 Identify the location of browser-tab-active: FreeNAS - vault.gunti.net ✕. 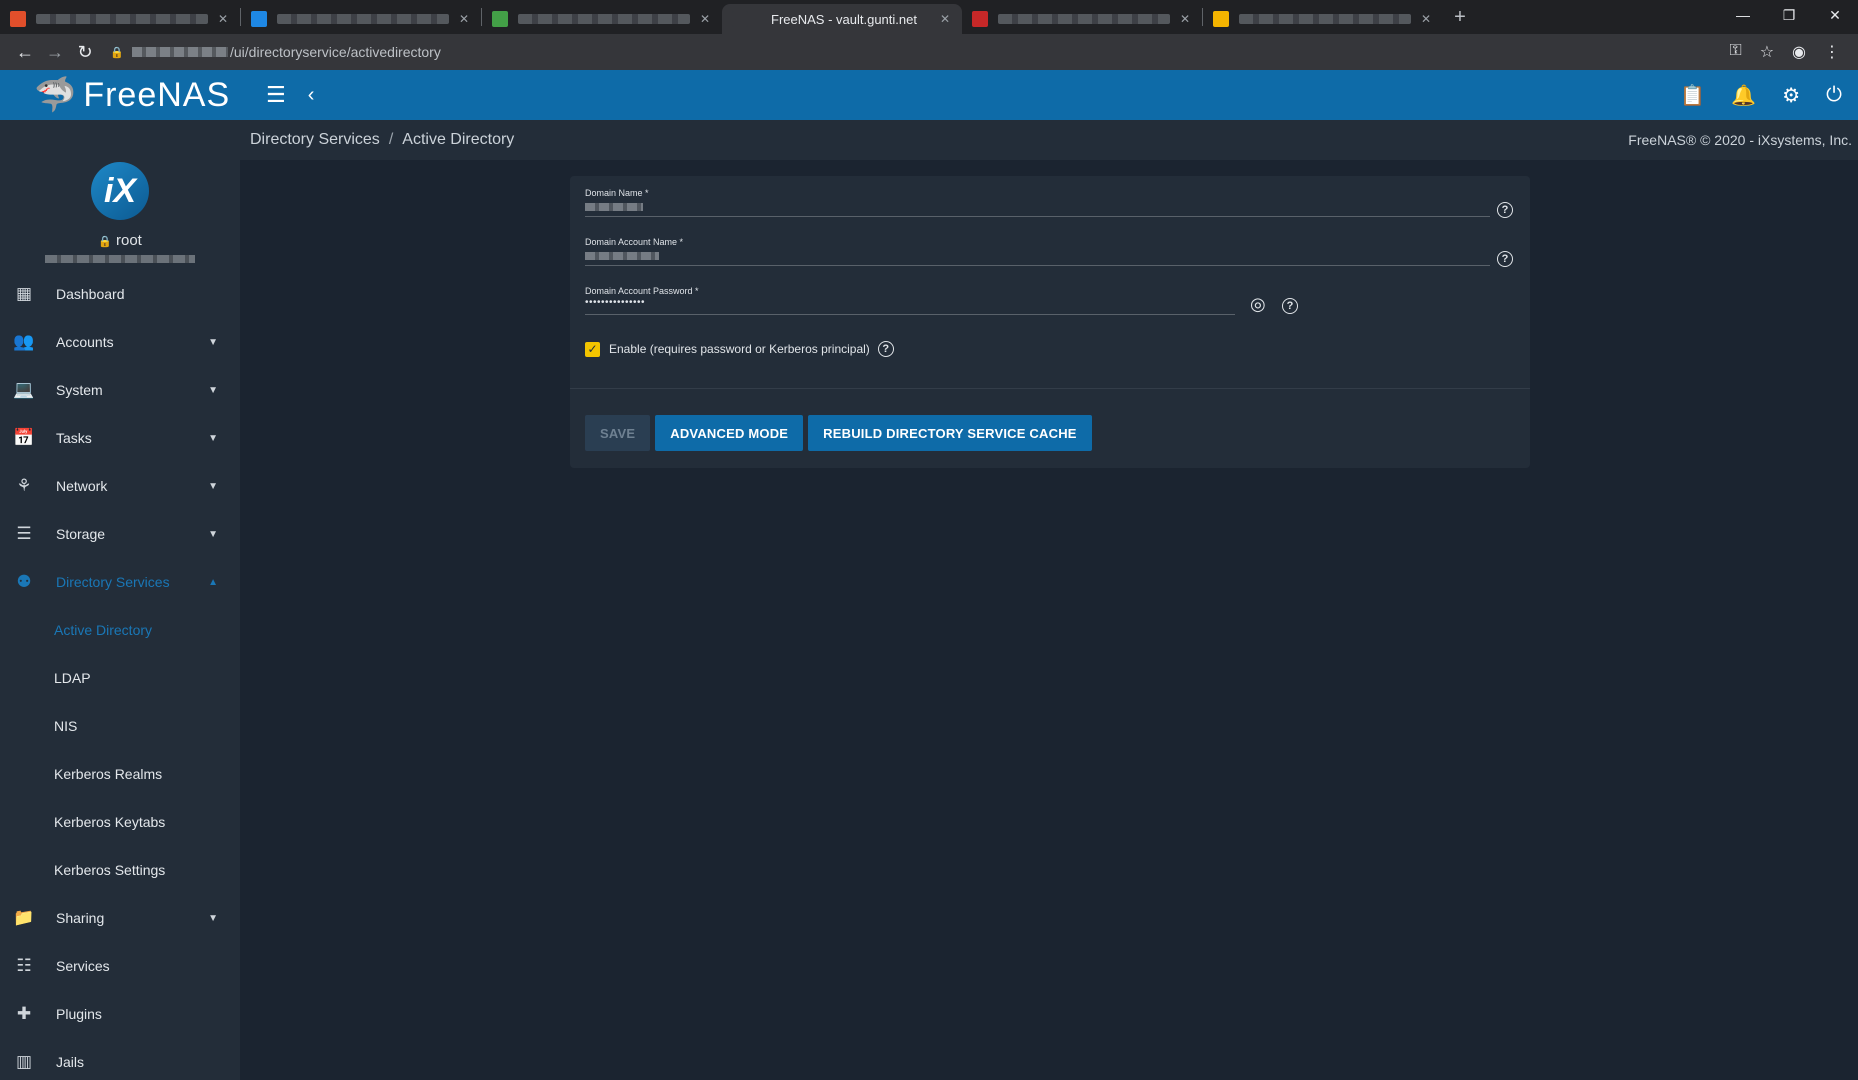
(842, 19).